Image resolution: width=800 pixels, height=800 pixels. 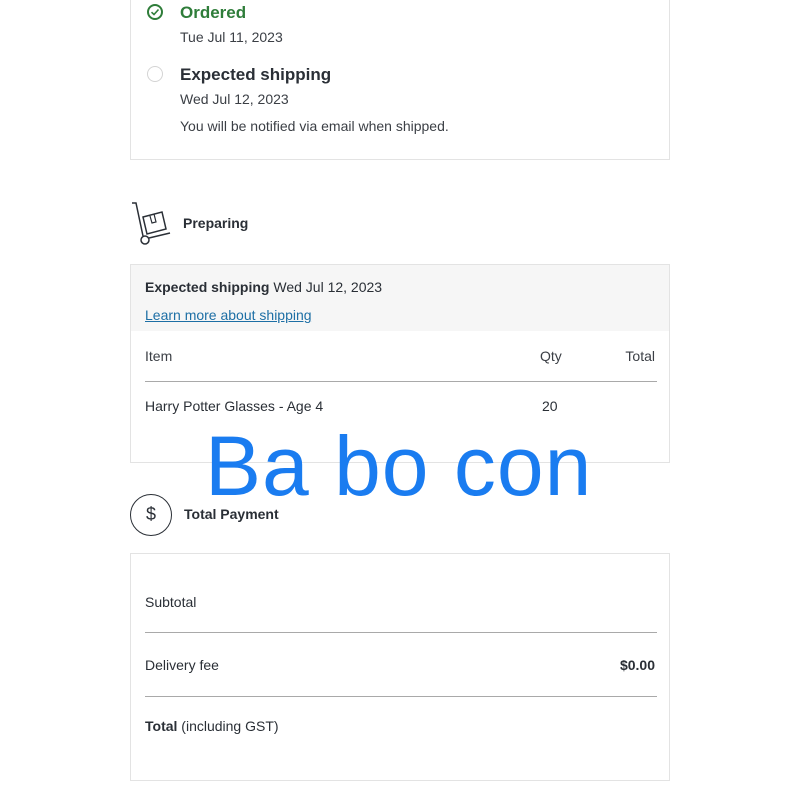 What do you see at coordinates (328, 287) in the screenshot?
I see `expected-shipping-date: Wed Jul 12, 2023` at bounding box center [328, 287].